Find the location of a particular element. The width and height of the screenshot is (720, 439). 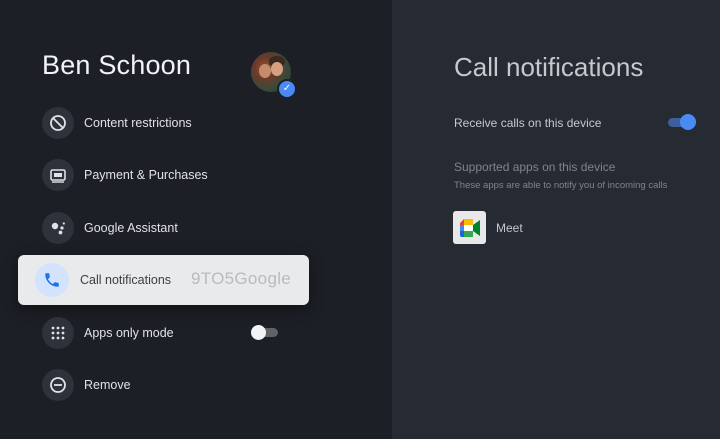

menu-item-label: Google Assistant is located at coordinates (131, 228).